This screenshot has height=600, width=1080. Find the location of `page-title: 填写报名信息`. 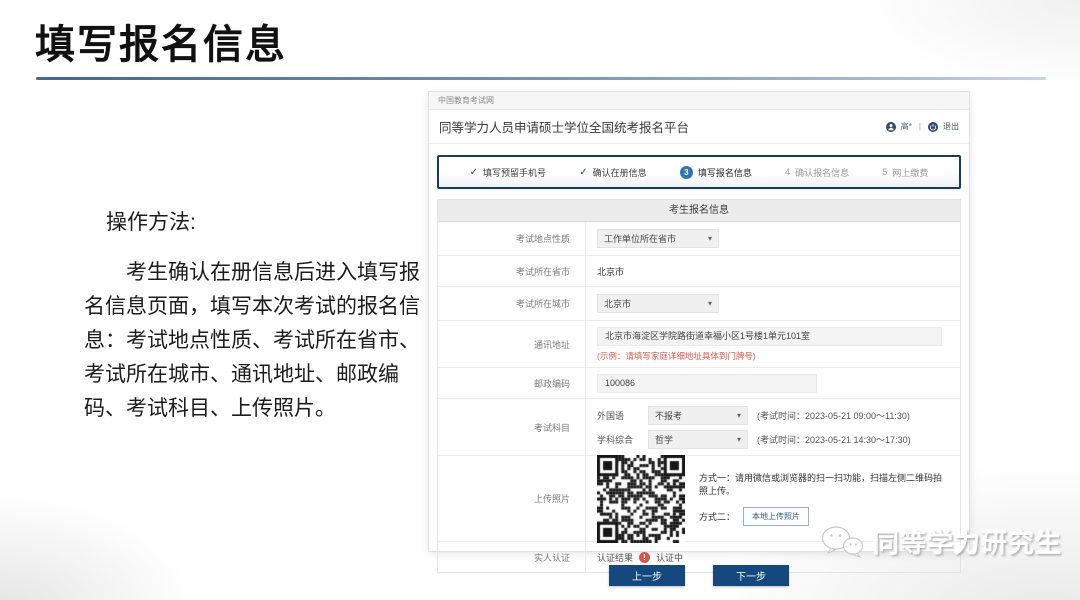

page-title: 填写报名信息 is located at coordinates (161, 45).